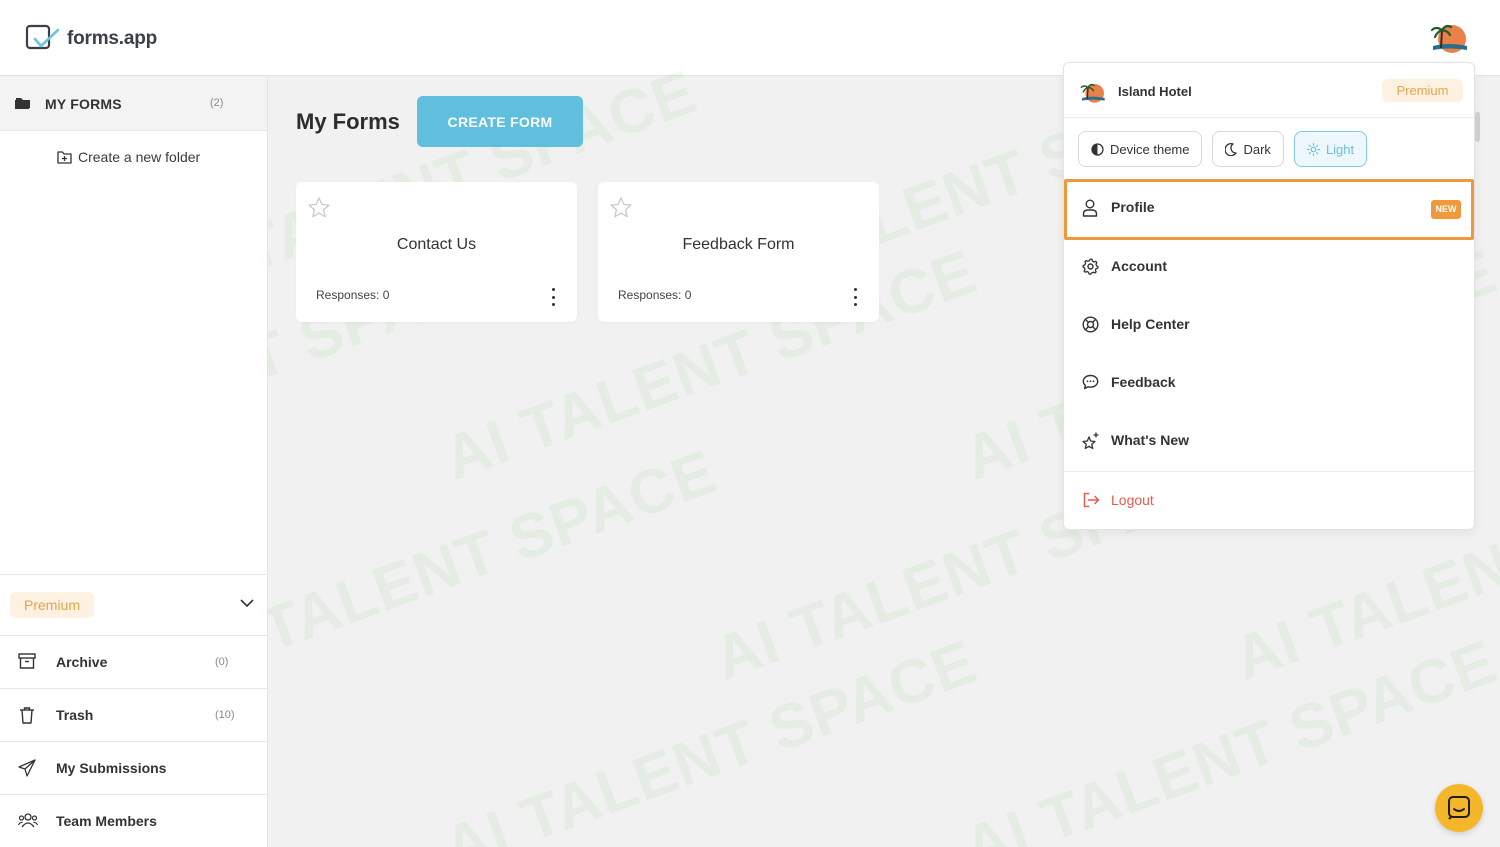 The image size is (1500, 847). I want to click on chat-icon, so click(1459, 808).